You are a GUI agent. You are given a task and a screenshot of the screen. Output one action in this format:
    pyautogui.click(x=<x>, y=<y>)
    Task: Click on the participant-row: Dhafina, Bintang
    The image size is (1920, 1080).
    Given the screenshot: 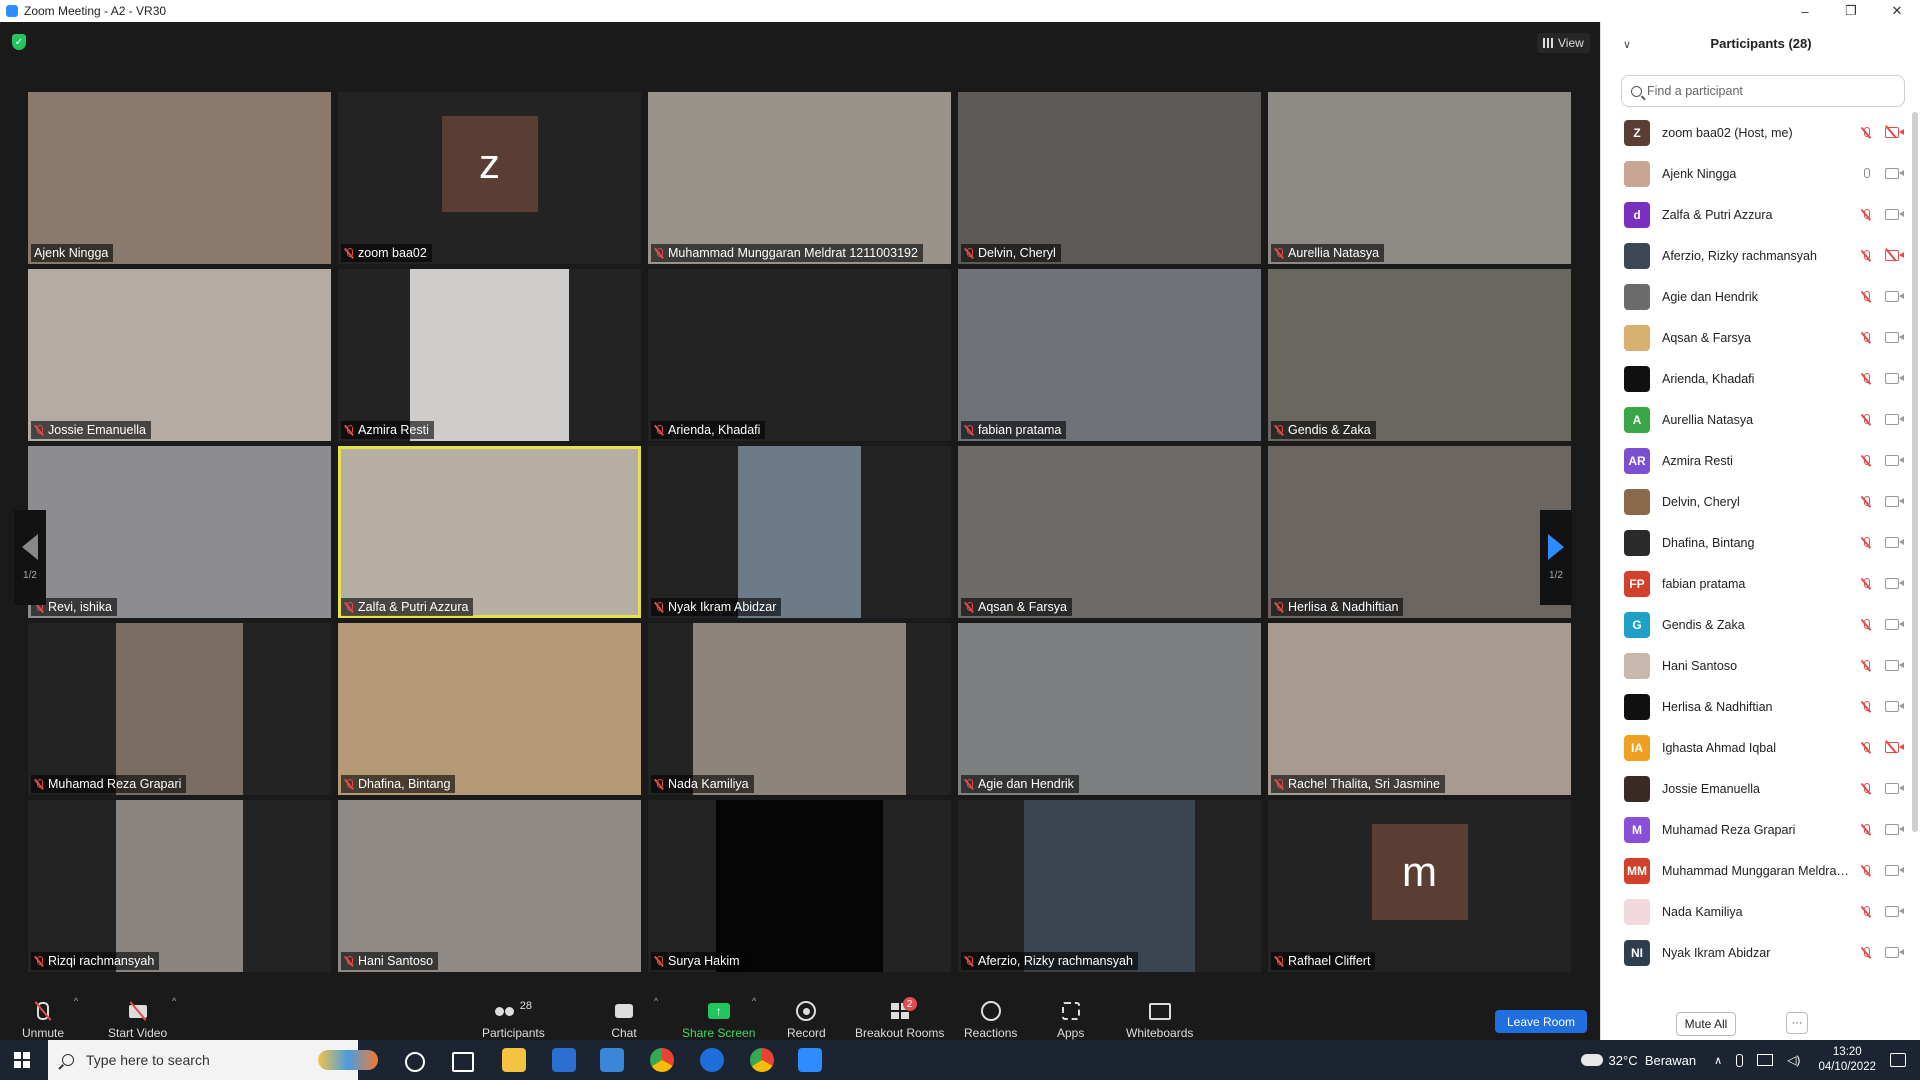 What is the action you would take?
    pyautogui.click(x=1754, y=542)
    